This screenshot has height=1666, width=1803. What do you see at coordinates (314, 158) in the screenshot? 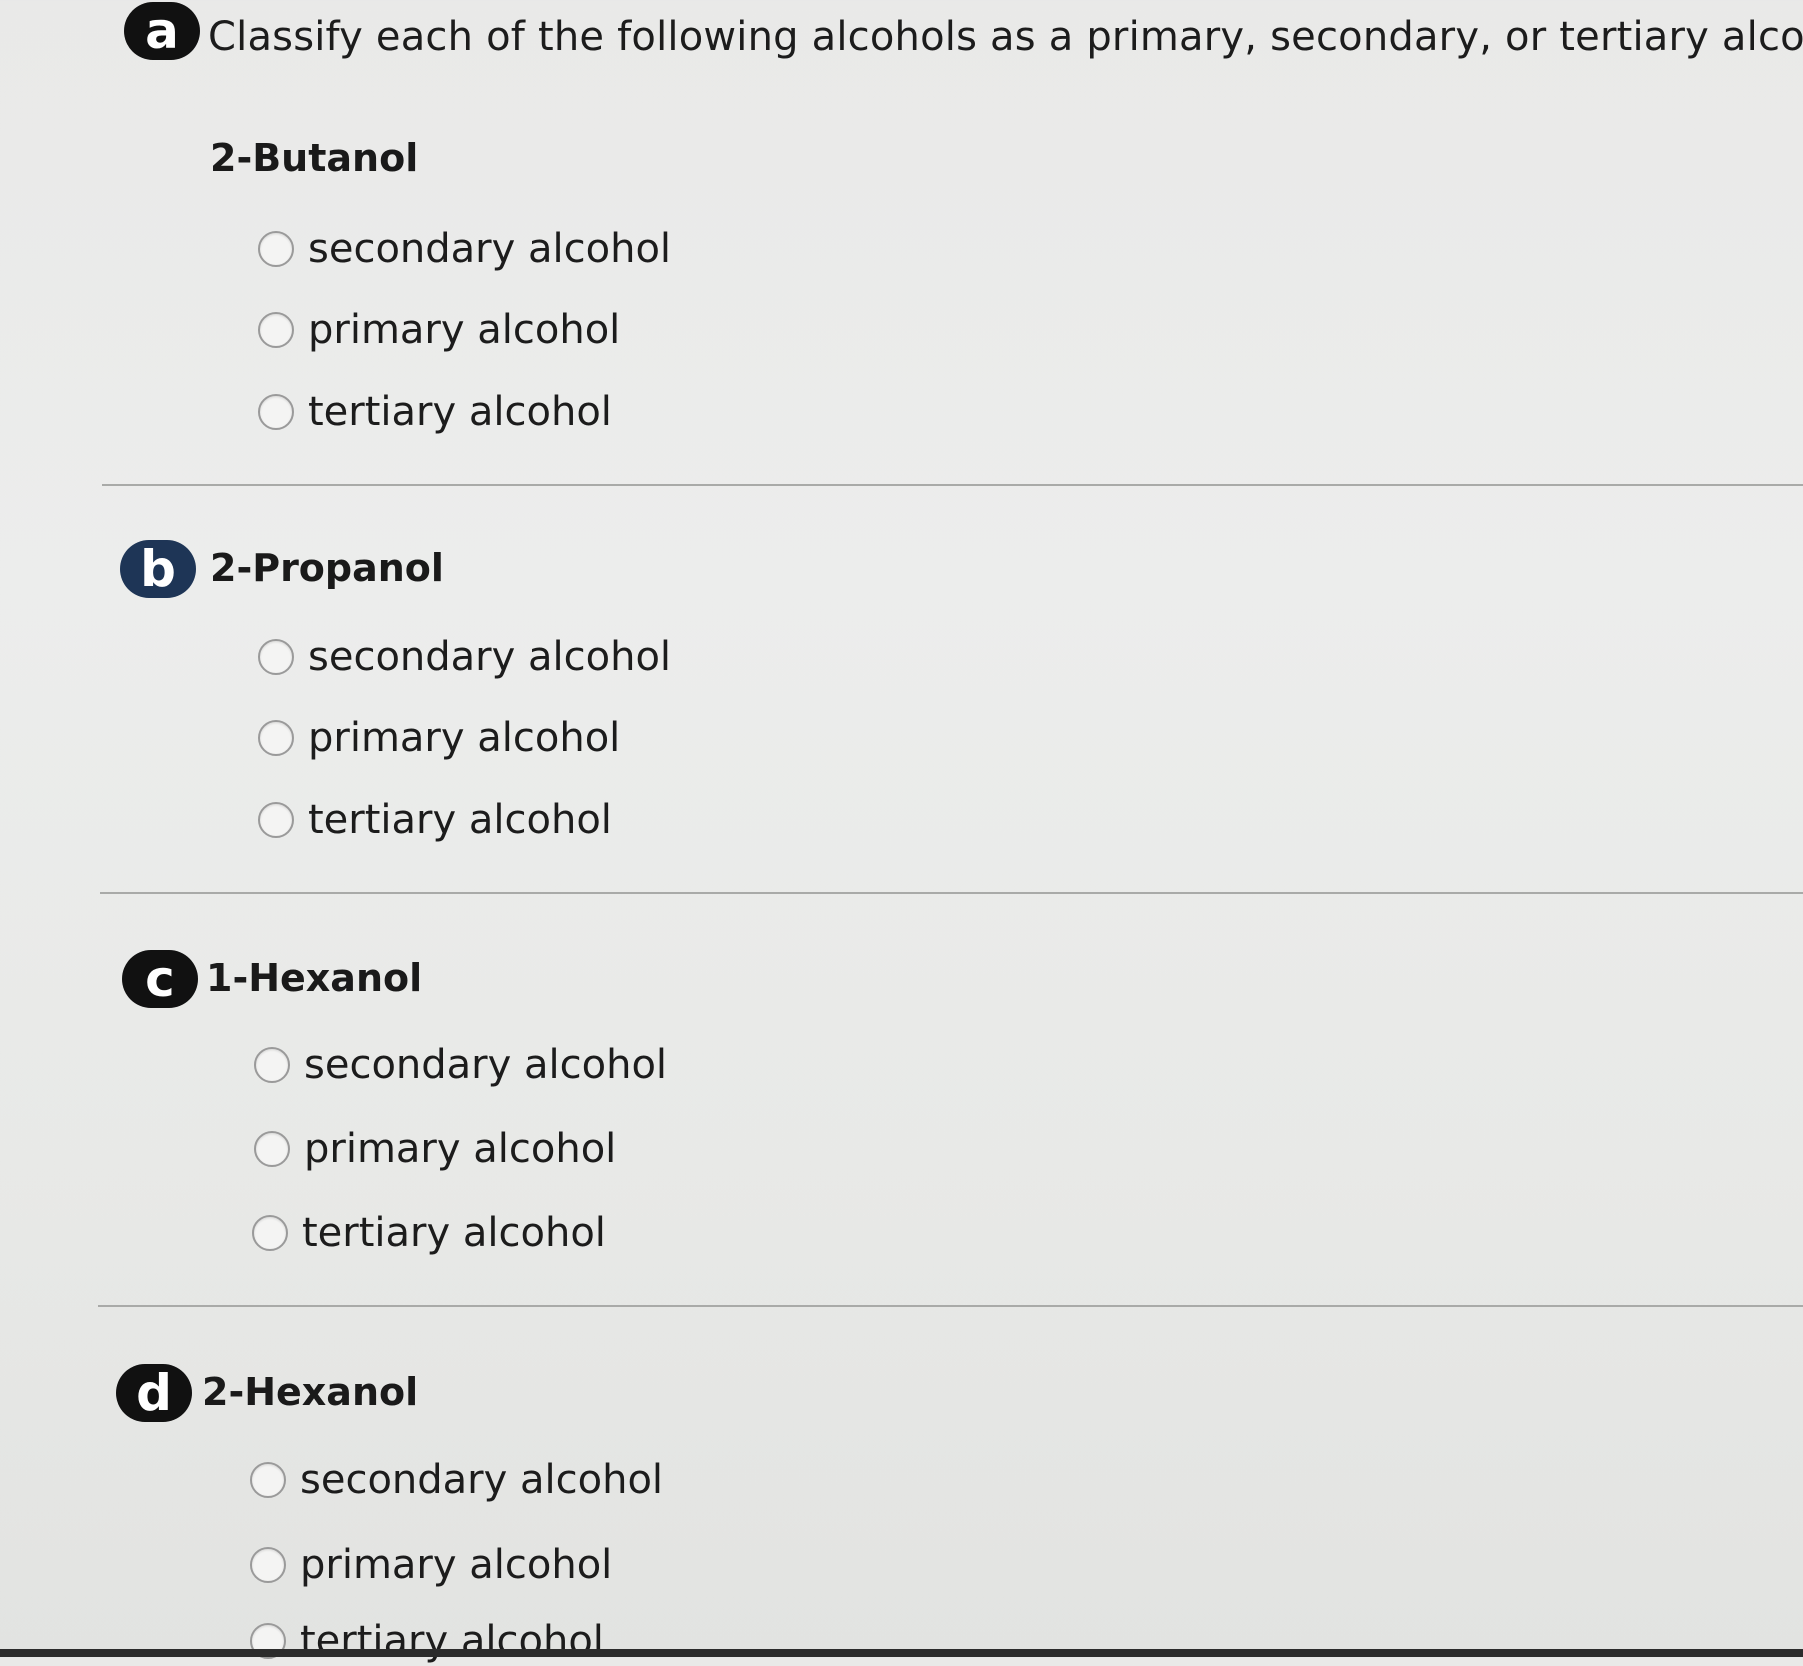
I see `question-a-title: 2-Butanol` at bounding box center [314, 158].